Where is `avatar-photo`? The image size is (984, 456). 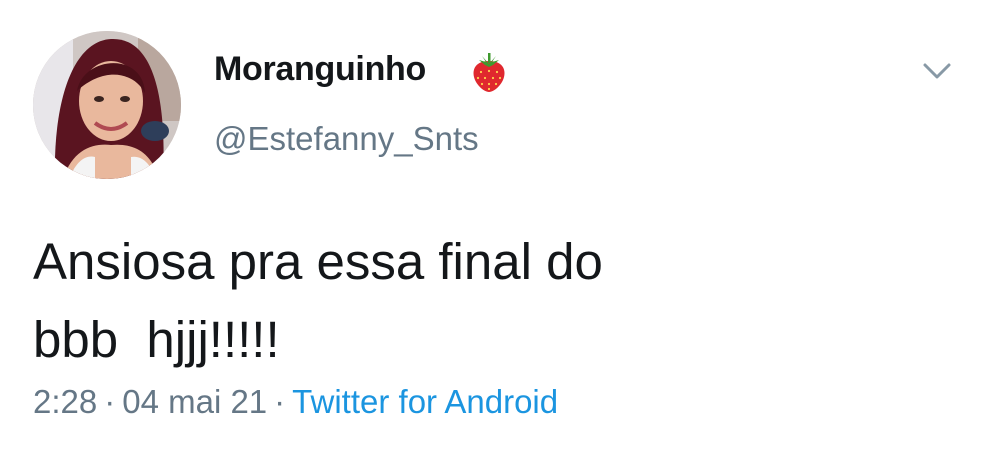
avatar-photo is located at coordinates (107, 105).